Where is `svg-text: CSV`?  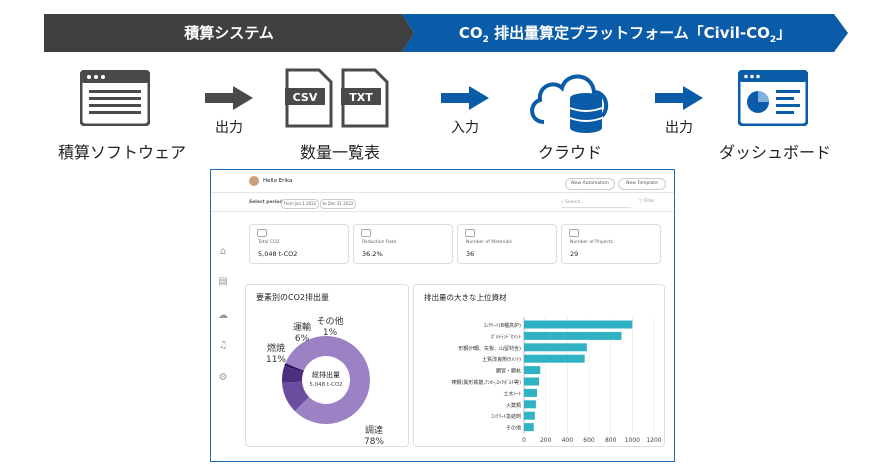
svg-text: CSV is located at coordinates (305, 97).